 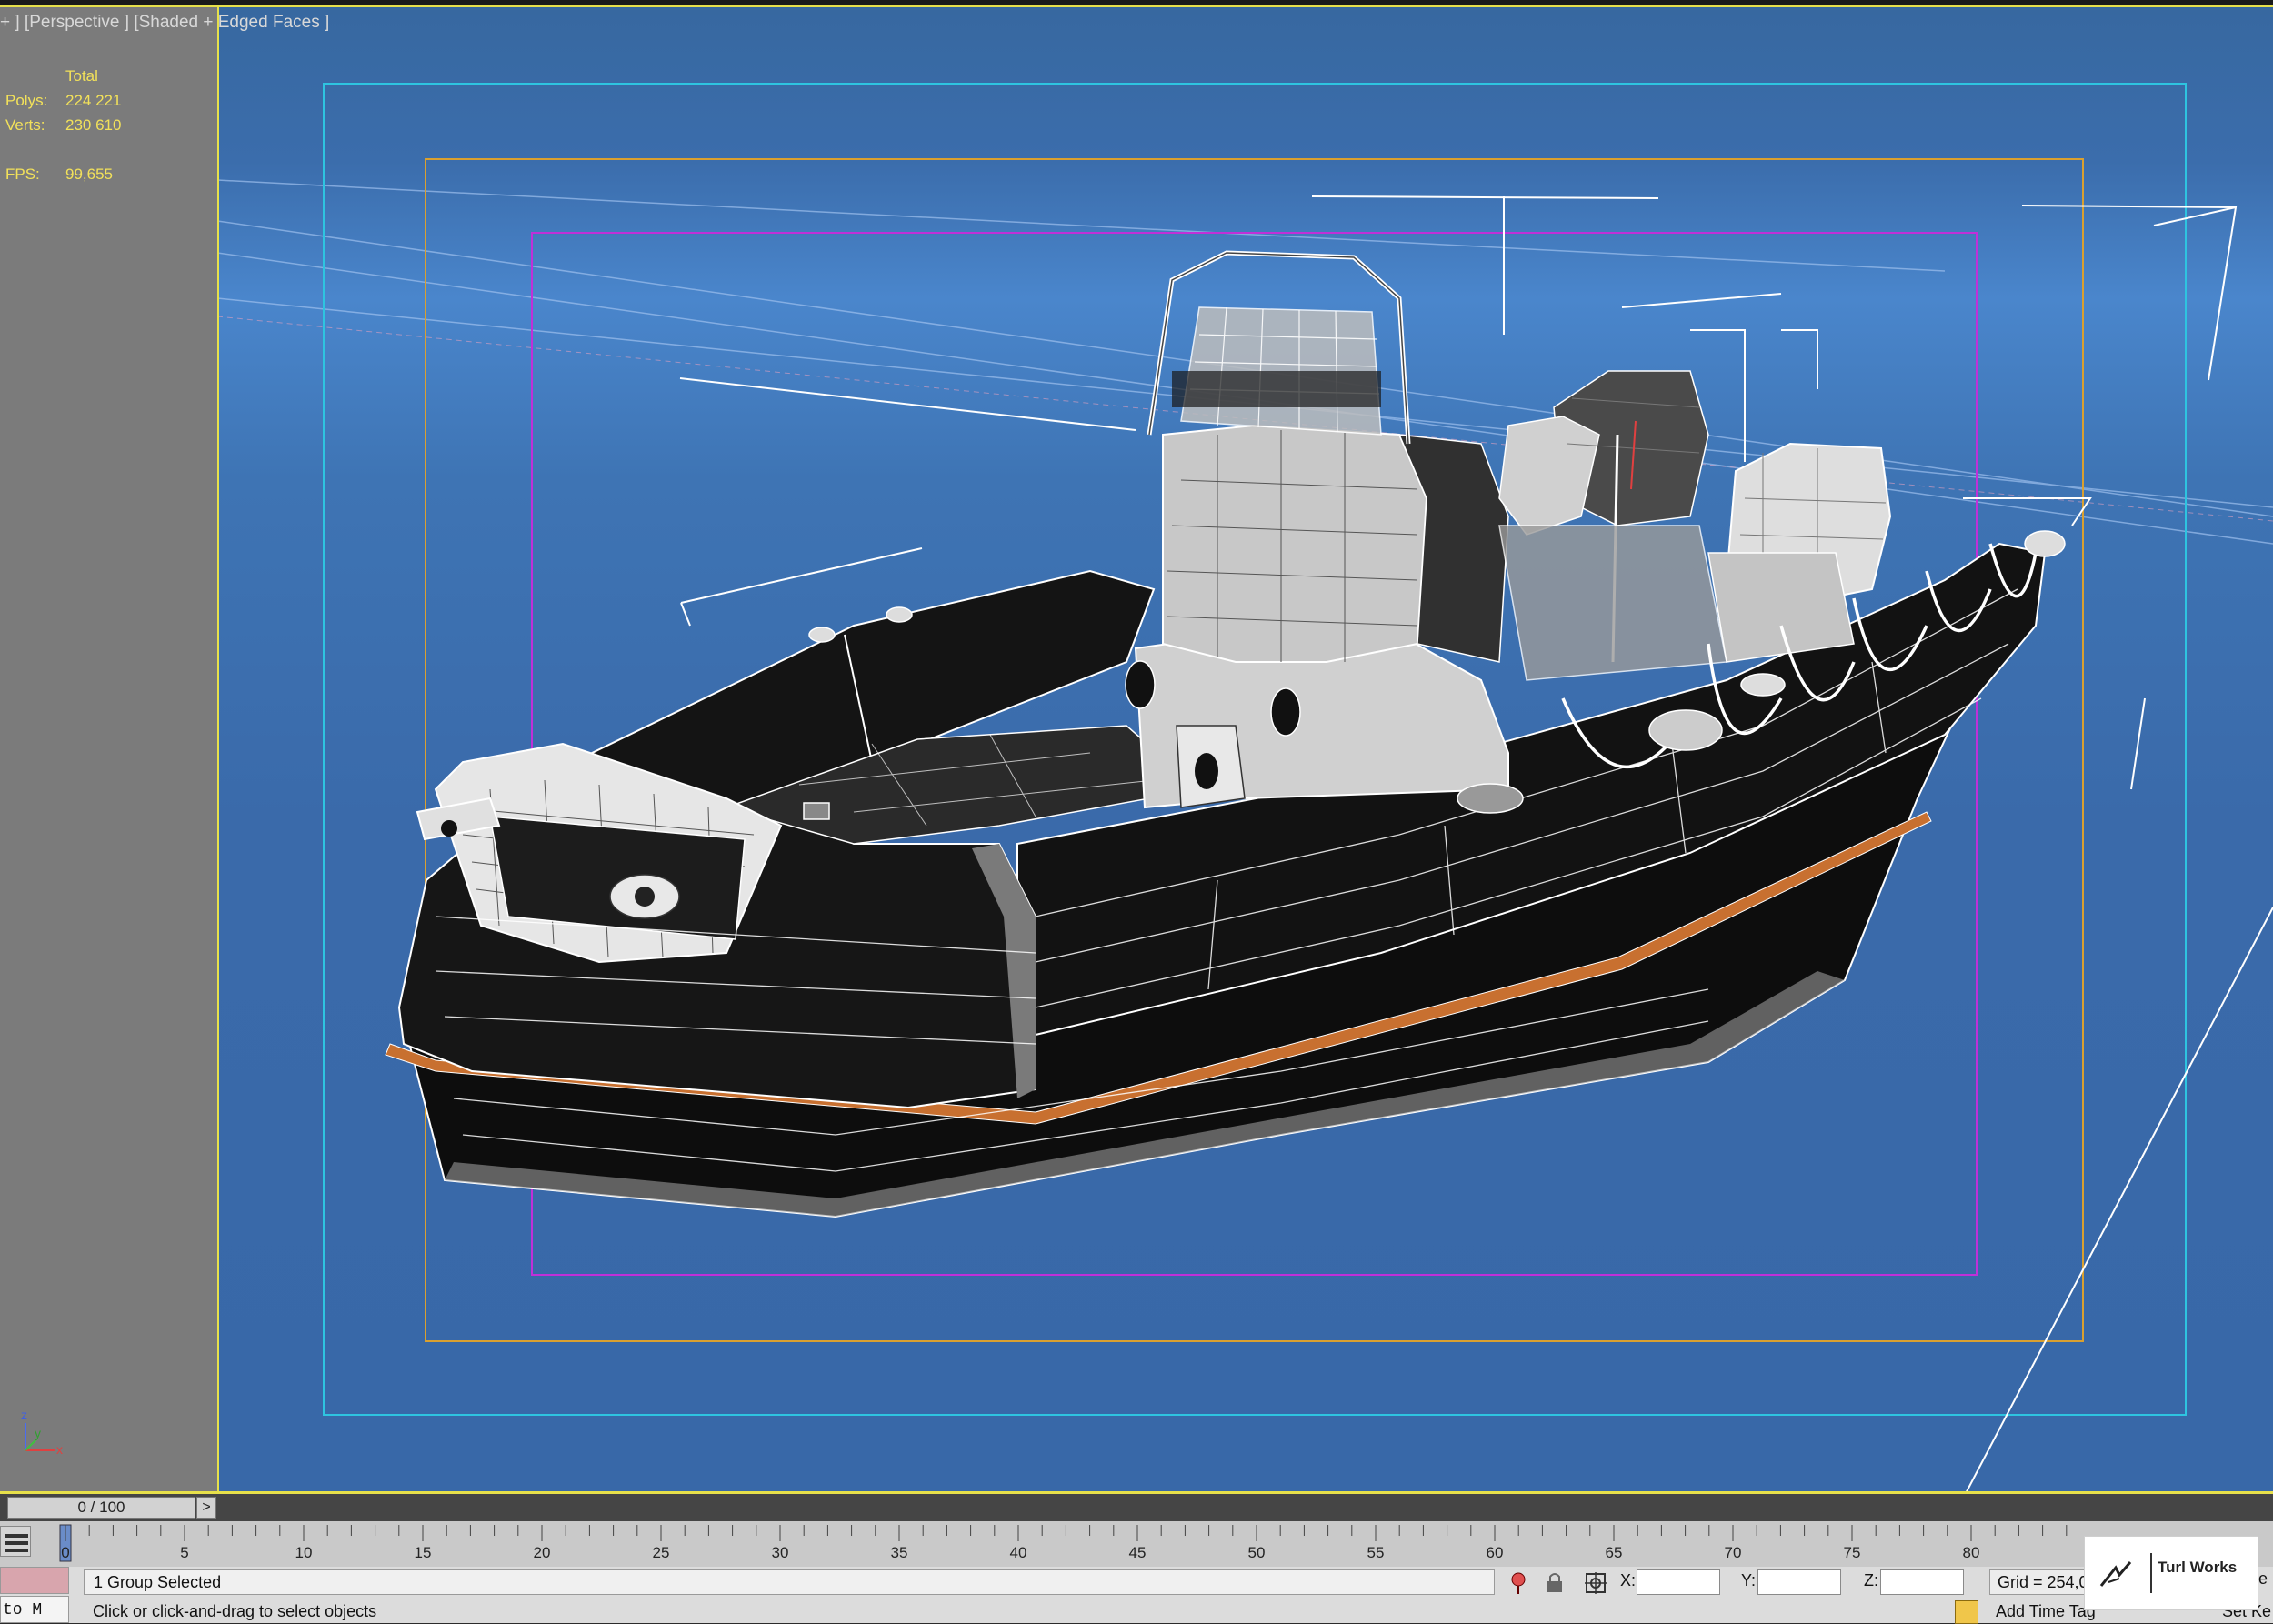 I want to click on track-tick-label: 75, so click(x=1852, y=1552).